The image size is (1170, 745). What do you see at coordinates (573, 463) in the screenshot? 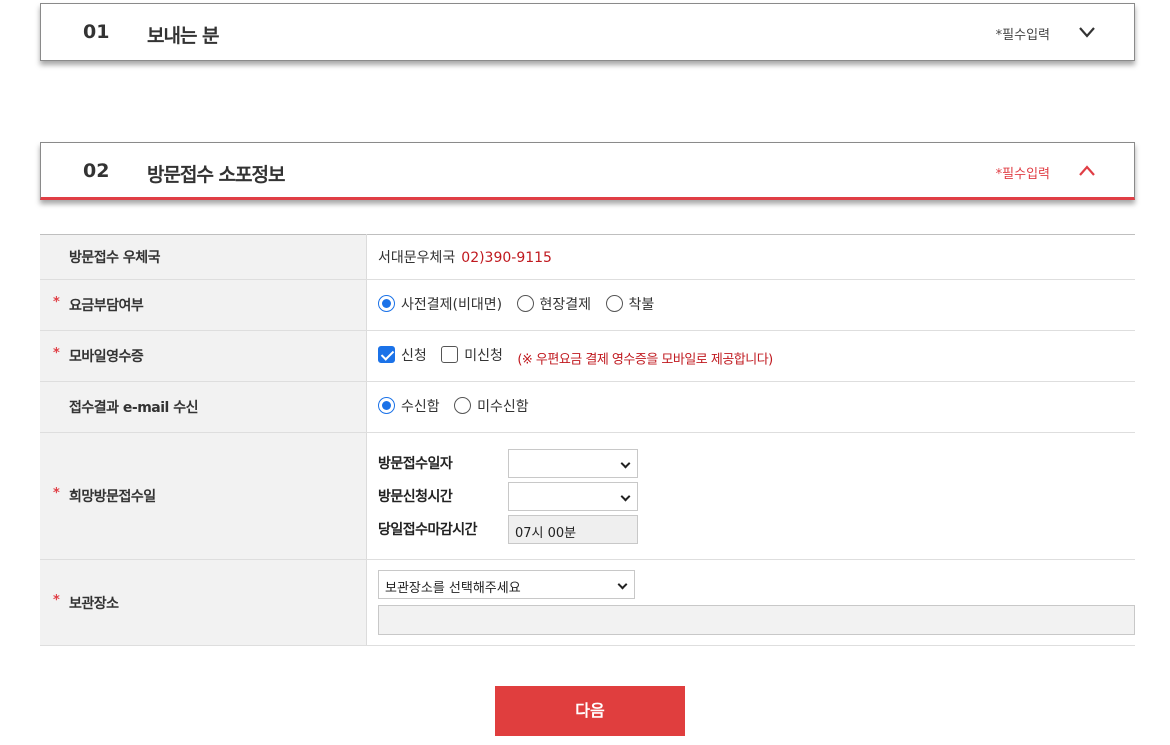
I see `visit-date-select` at bounding box center [573, 463].